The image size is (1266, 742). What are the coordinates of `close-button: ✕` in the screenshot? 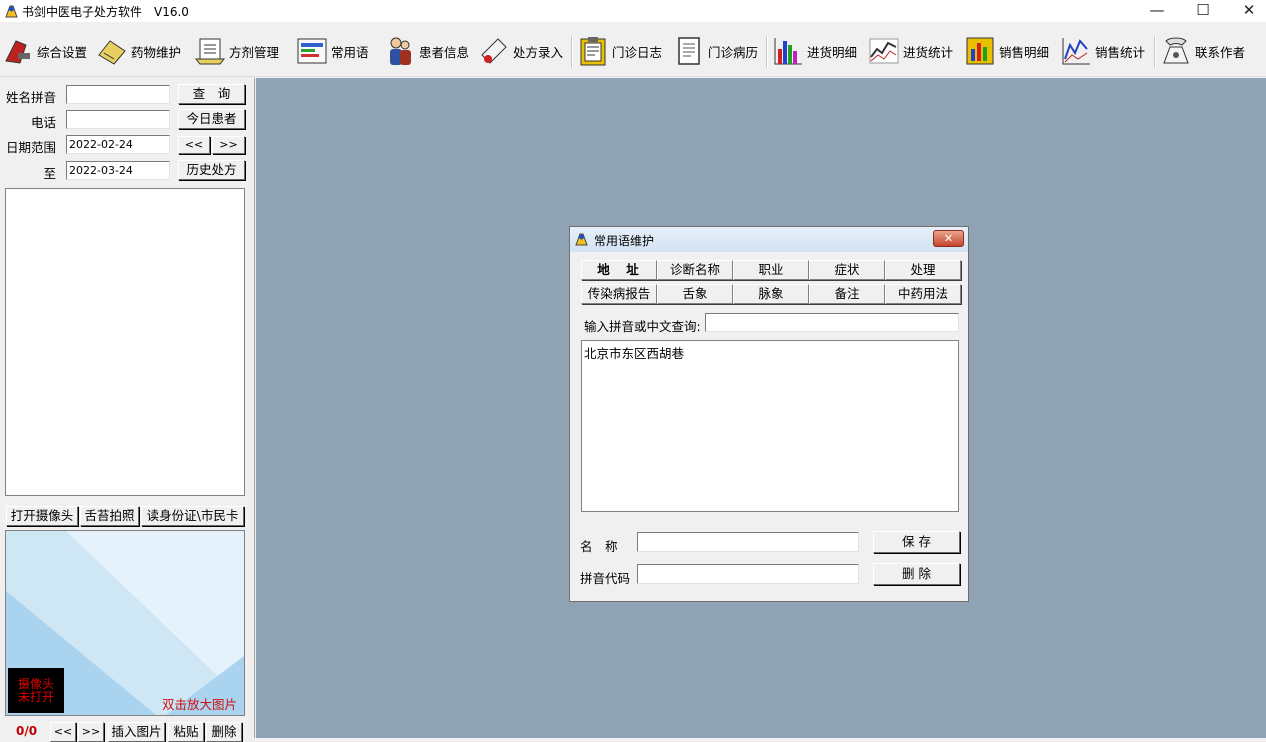 It's located at (1246, 11).